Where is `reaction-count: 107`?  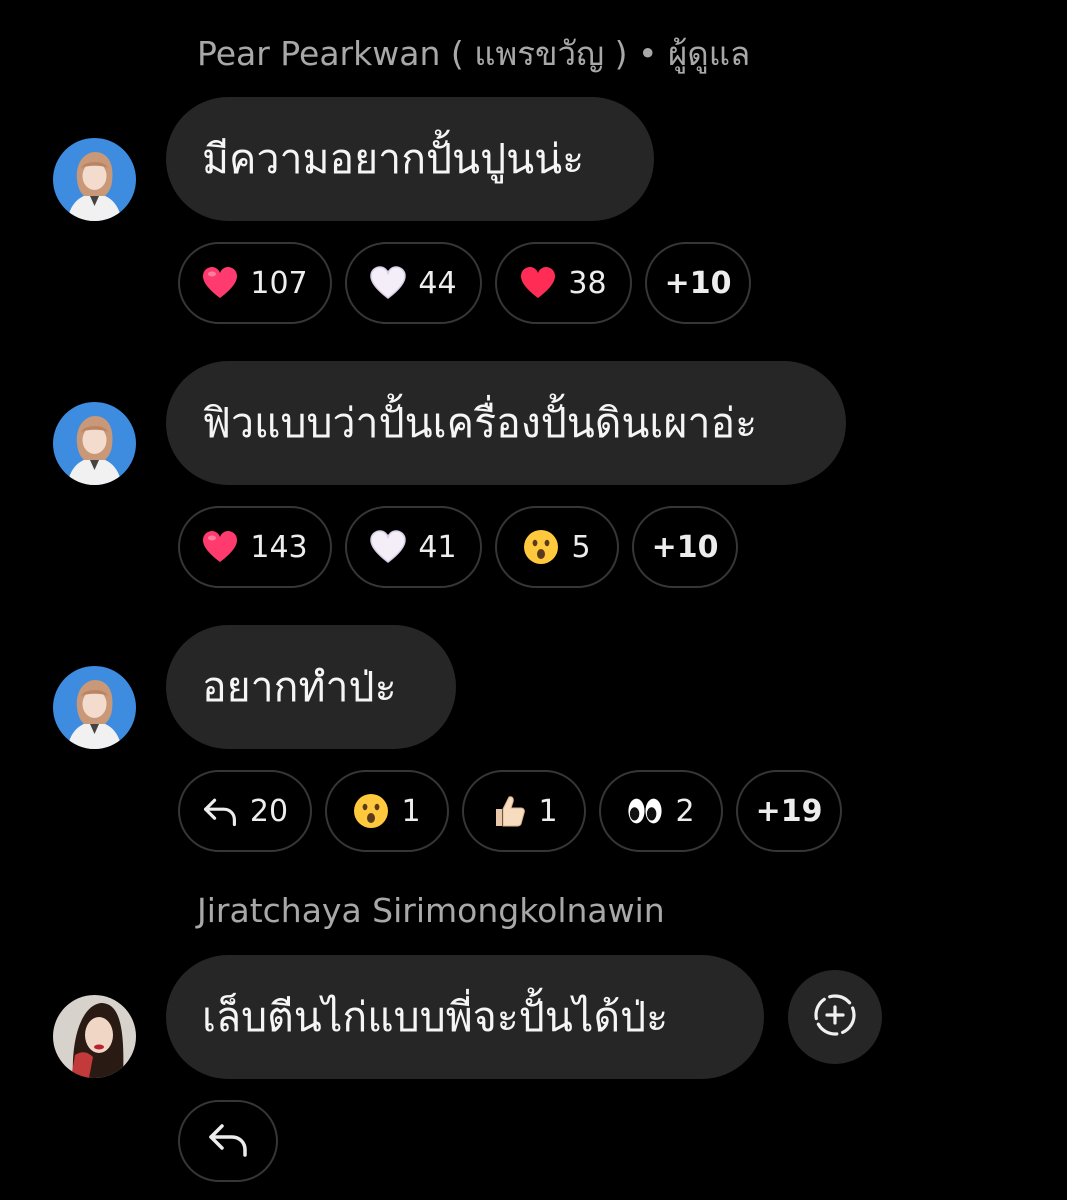
reaction-count: 107 is located at coordinates (279, 283).